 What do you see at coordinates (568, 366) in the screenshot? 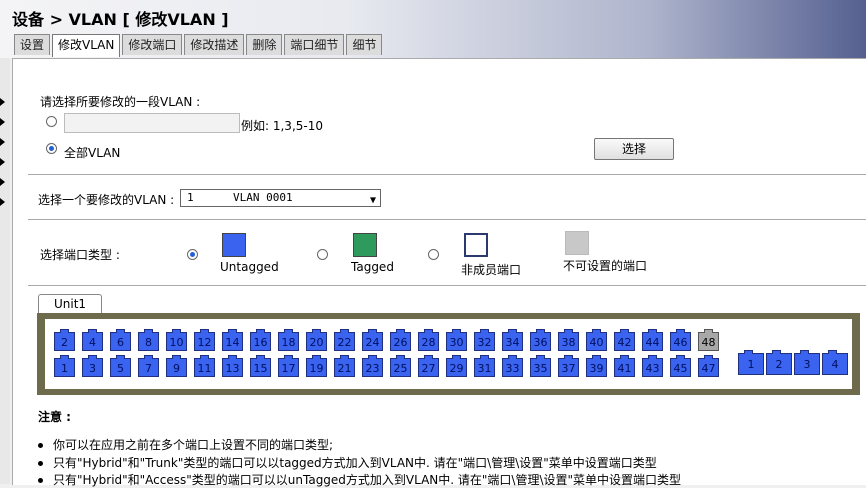
I see `port-37: 37` at bounding box center [568, 366].